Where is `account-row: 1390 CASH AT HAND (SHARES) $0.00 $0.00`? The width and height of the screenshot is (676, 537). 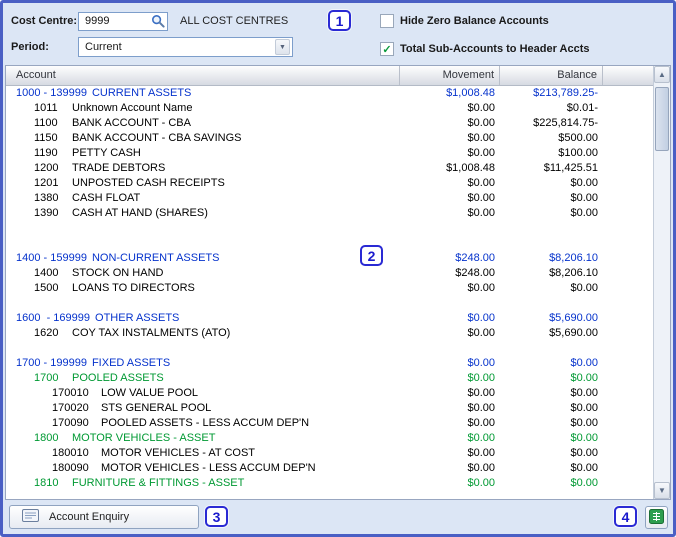 account-row: 1390 CASH AT HAND (SHARES) $0.00 $0.00 is located at coordinates (329, 213).